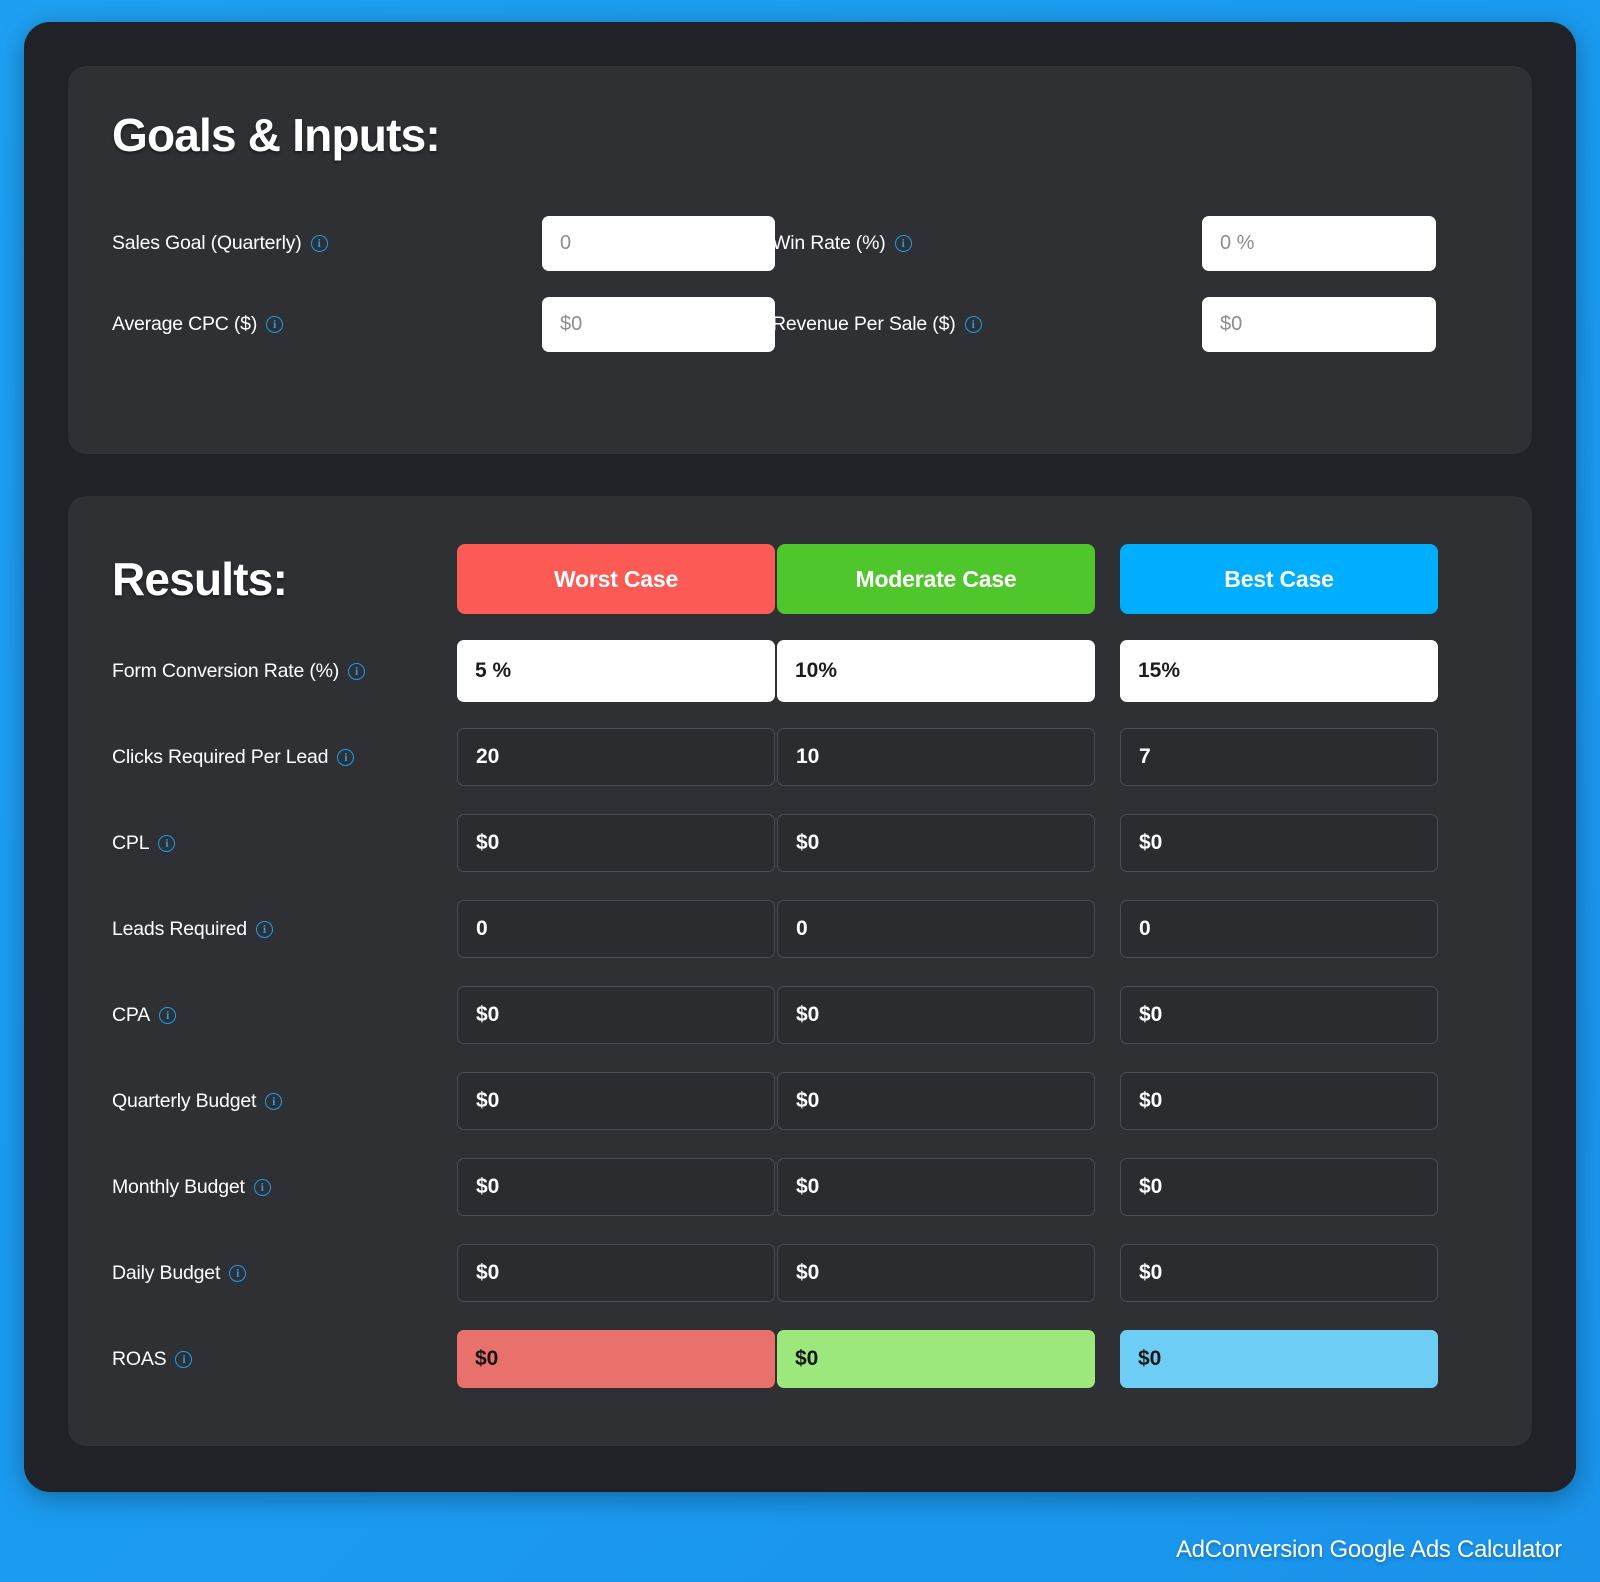 The image size is (1600, 1582). I want to click on moderate-case-button: Moderate Case, so click(936, 579).